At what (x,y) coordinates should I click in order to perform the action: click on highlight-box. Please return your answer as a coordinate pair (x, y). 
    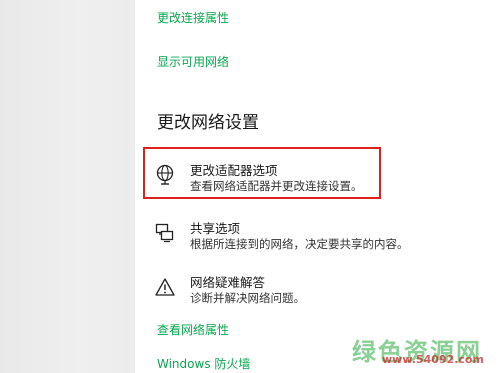
    Looking at the image, I should click on (262, 173).